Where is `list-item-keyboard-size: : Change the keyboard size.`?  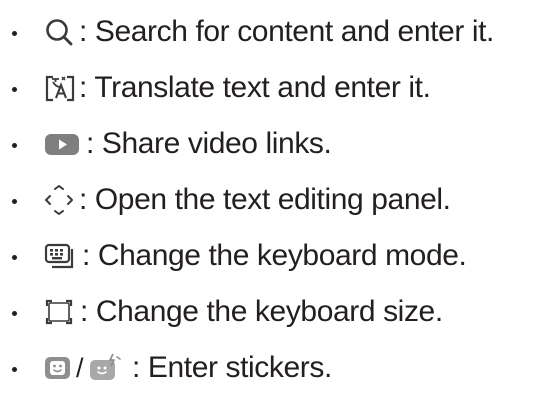
list-item-keyboard-size: : Change the keyboard size. is located at coordinates (276, 312).